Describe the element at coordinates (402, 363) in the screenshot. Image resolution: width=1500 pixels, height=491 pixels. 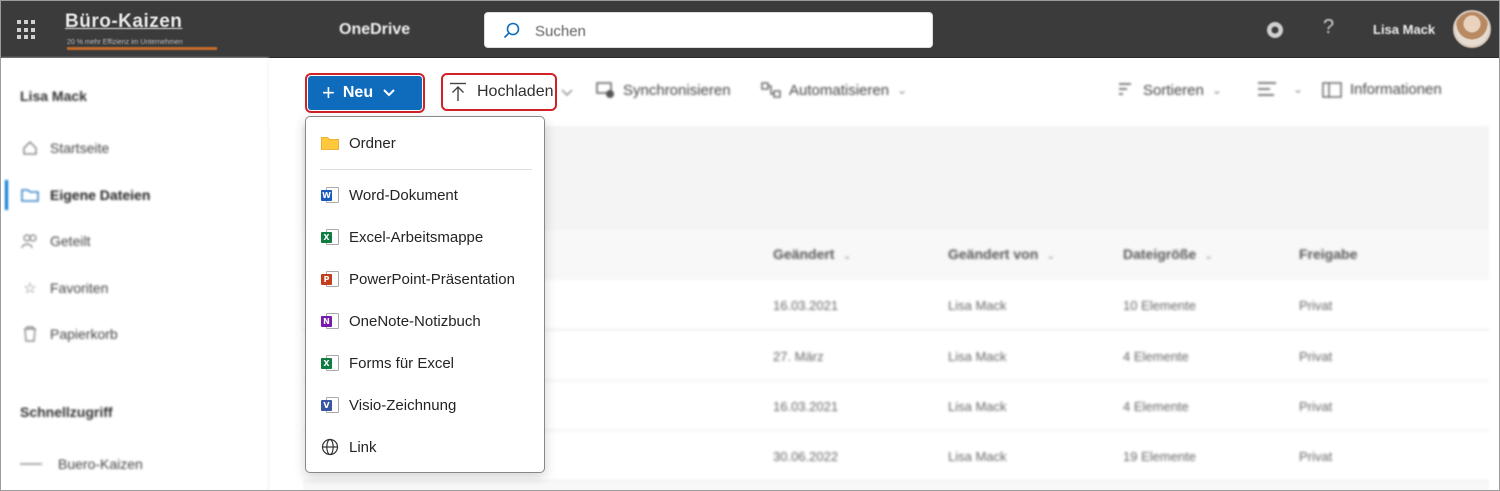
I see `menu-item-label: Forms für Excel` at that location.